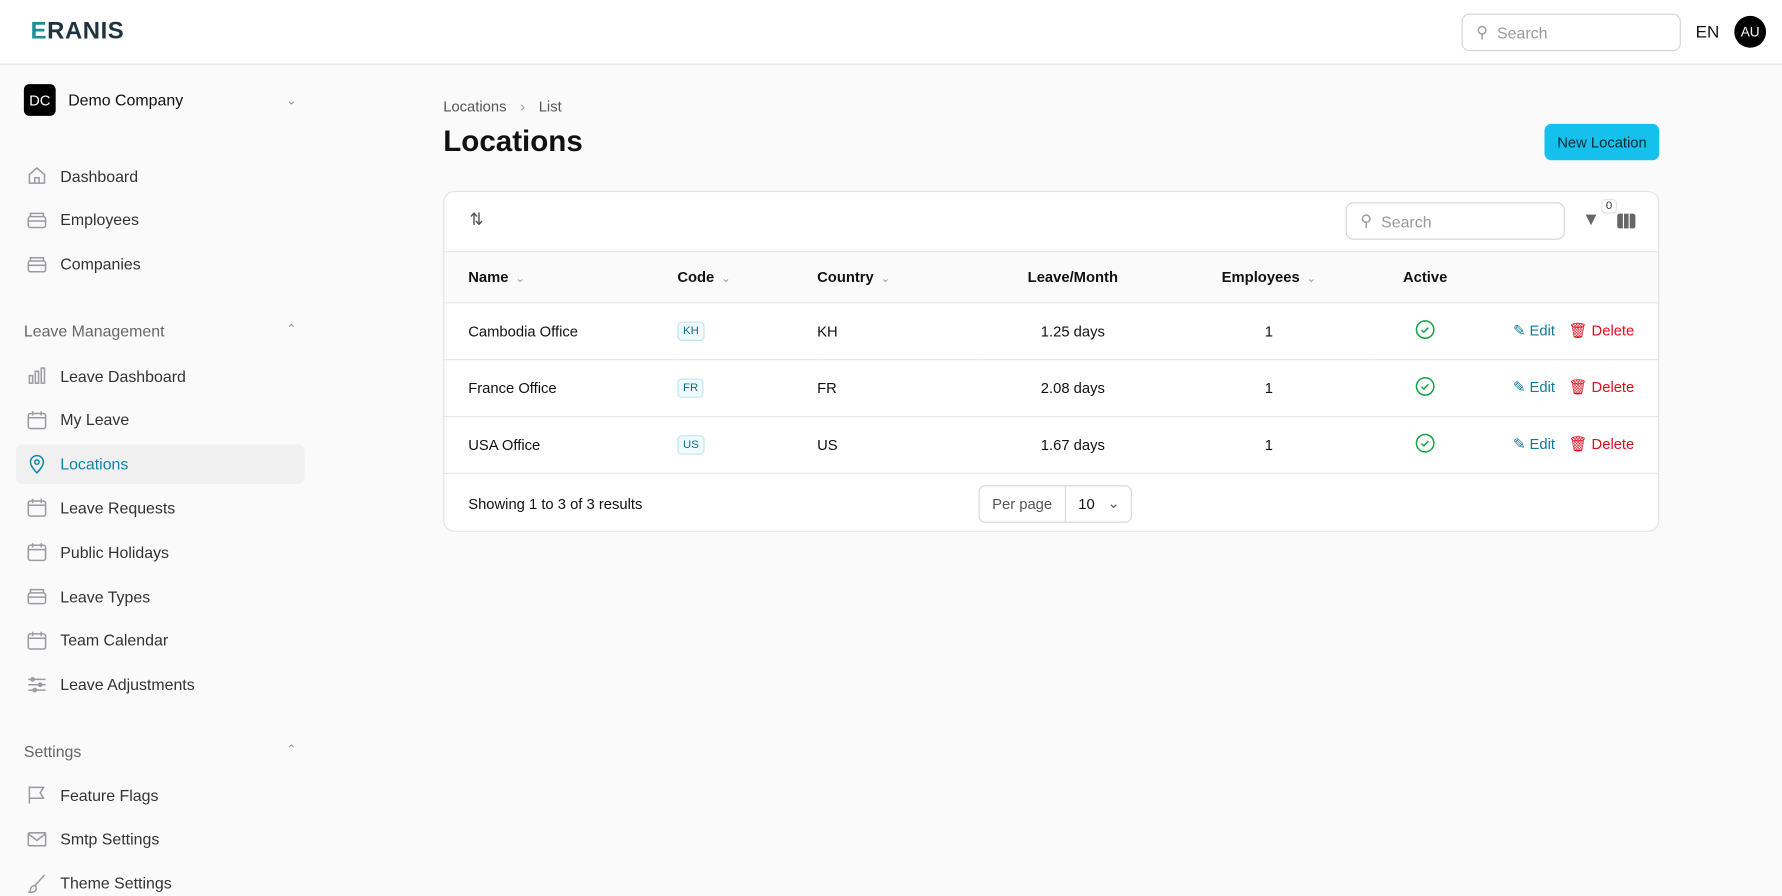  Describe the element at coordinates (561, 277) in the screenshot. I see `column-name: Name ⌄` at that location.